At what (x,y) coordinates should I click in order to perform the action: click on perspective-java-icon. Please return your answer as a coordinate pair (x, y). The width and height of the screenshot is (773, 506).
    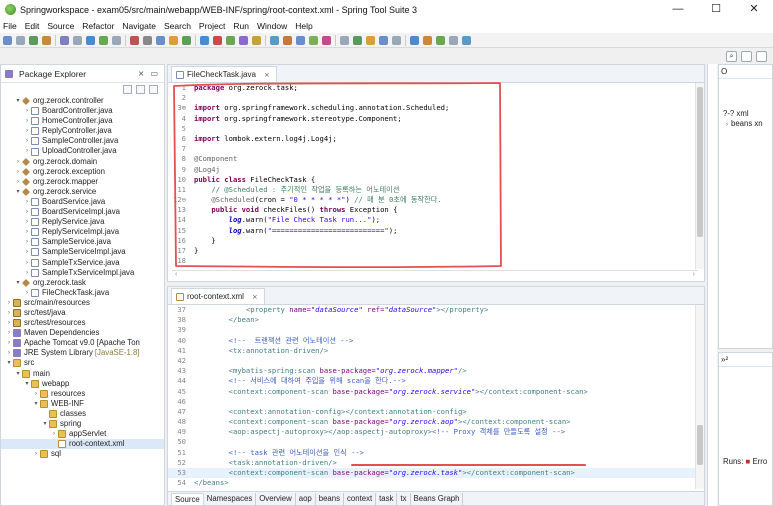
    Looking at the image, I should click on (746, 56).